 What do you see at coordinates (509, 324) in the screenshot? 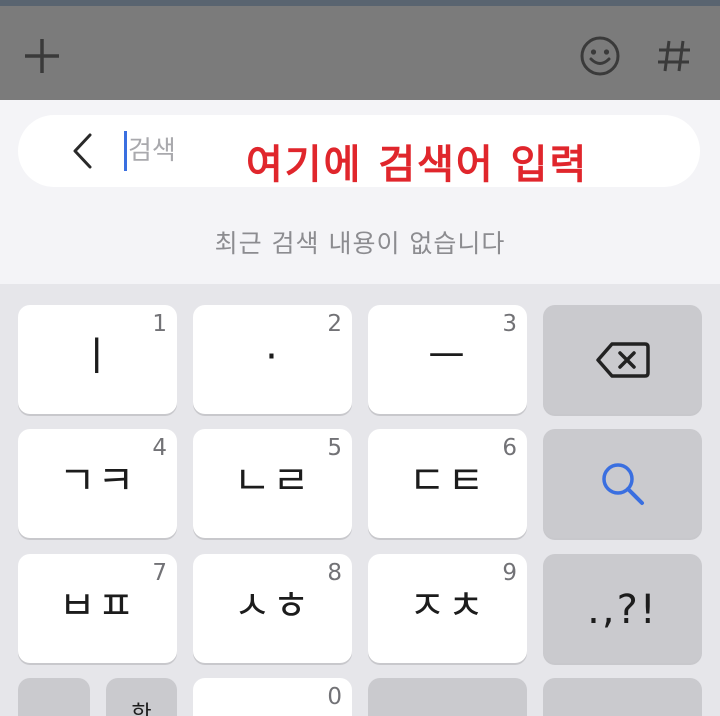
I see `key-number: 3` at bounding box center [509, 324].